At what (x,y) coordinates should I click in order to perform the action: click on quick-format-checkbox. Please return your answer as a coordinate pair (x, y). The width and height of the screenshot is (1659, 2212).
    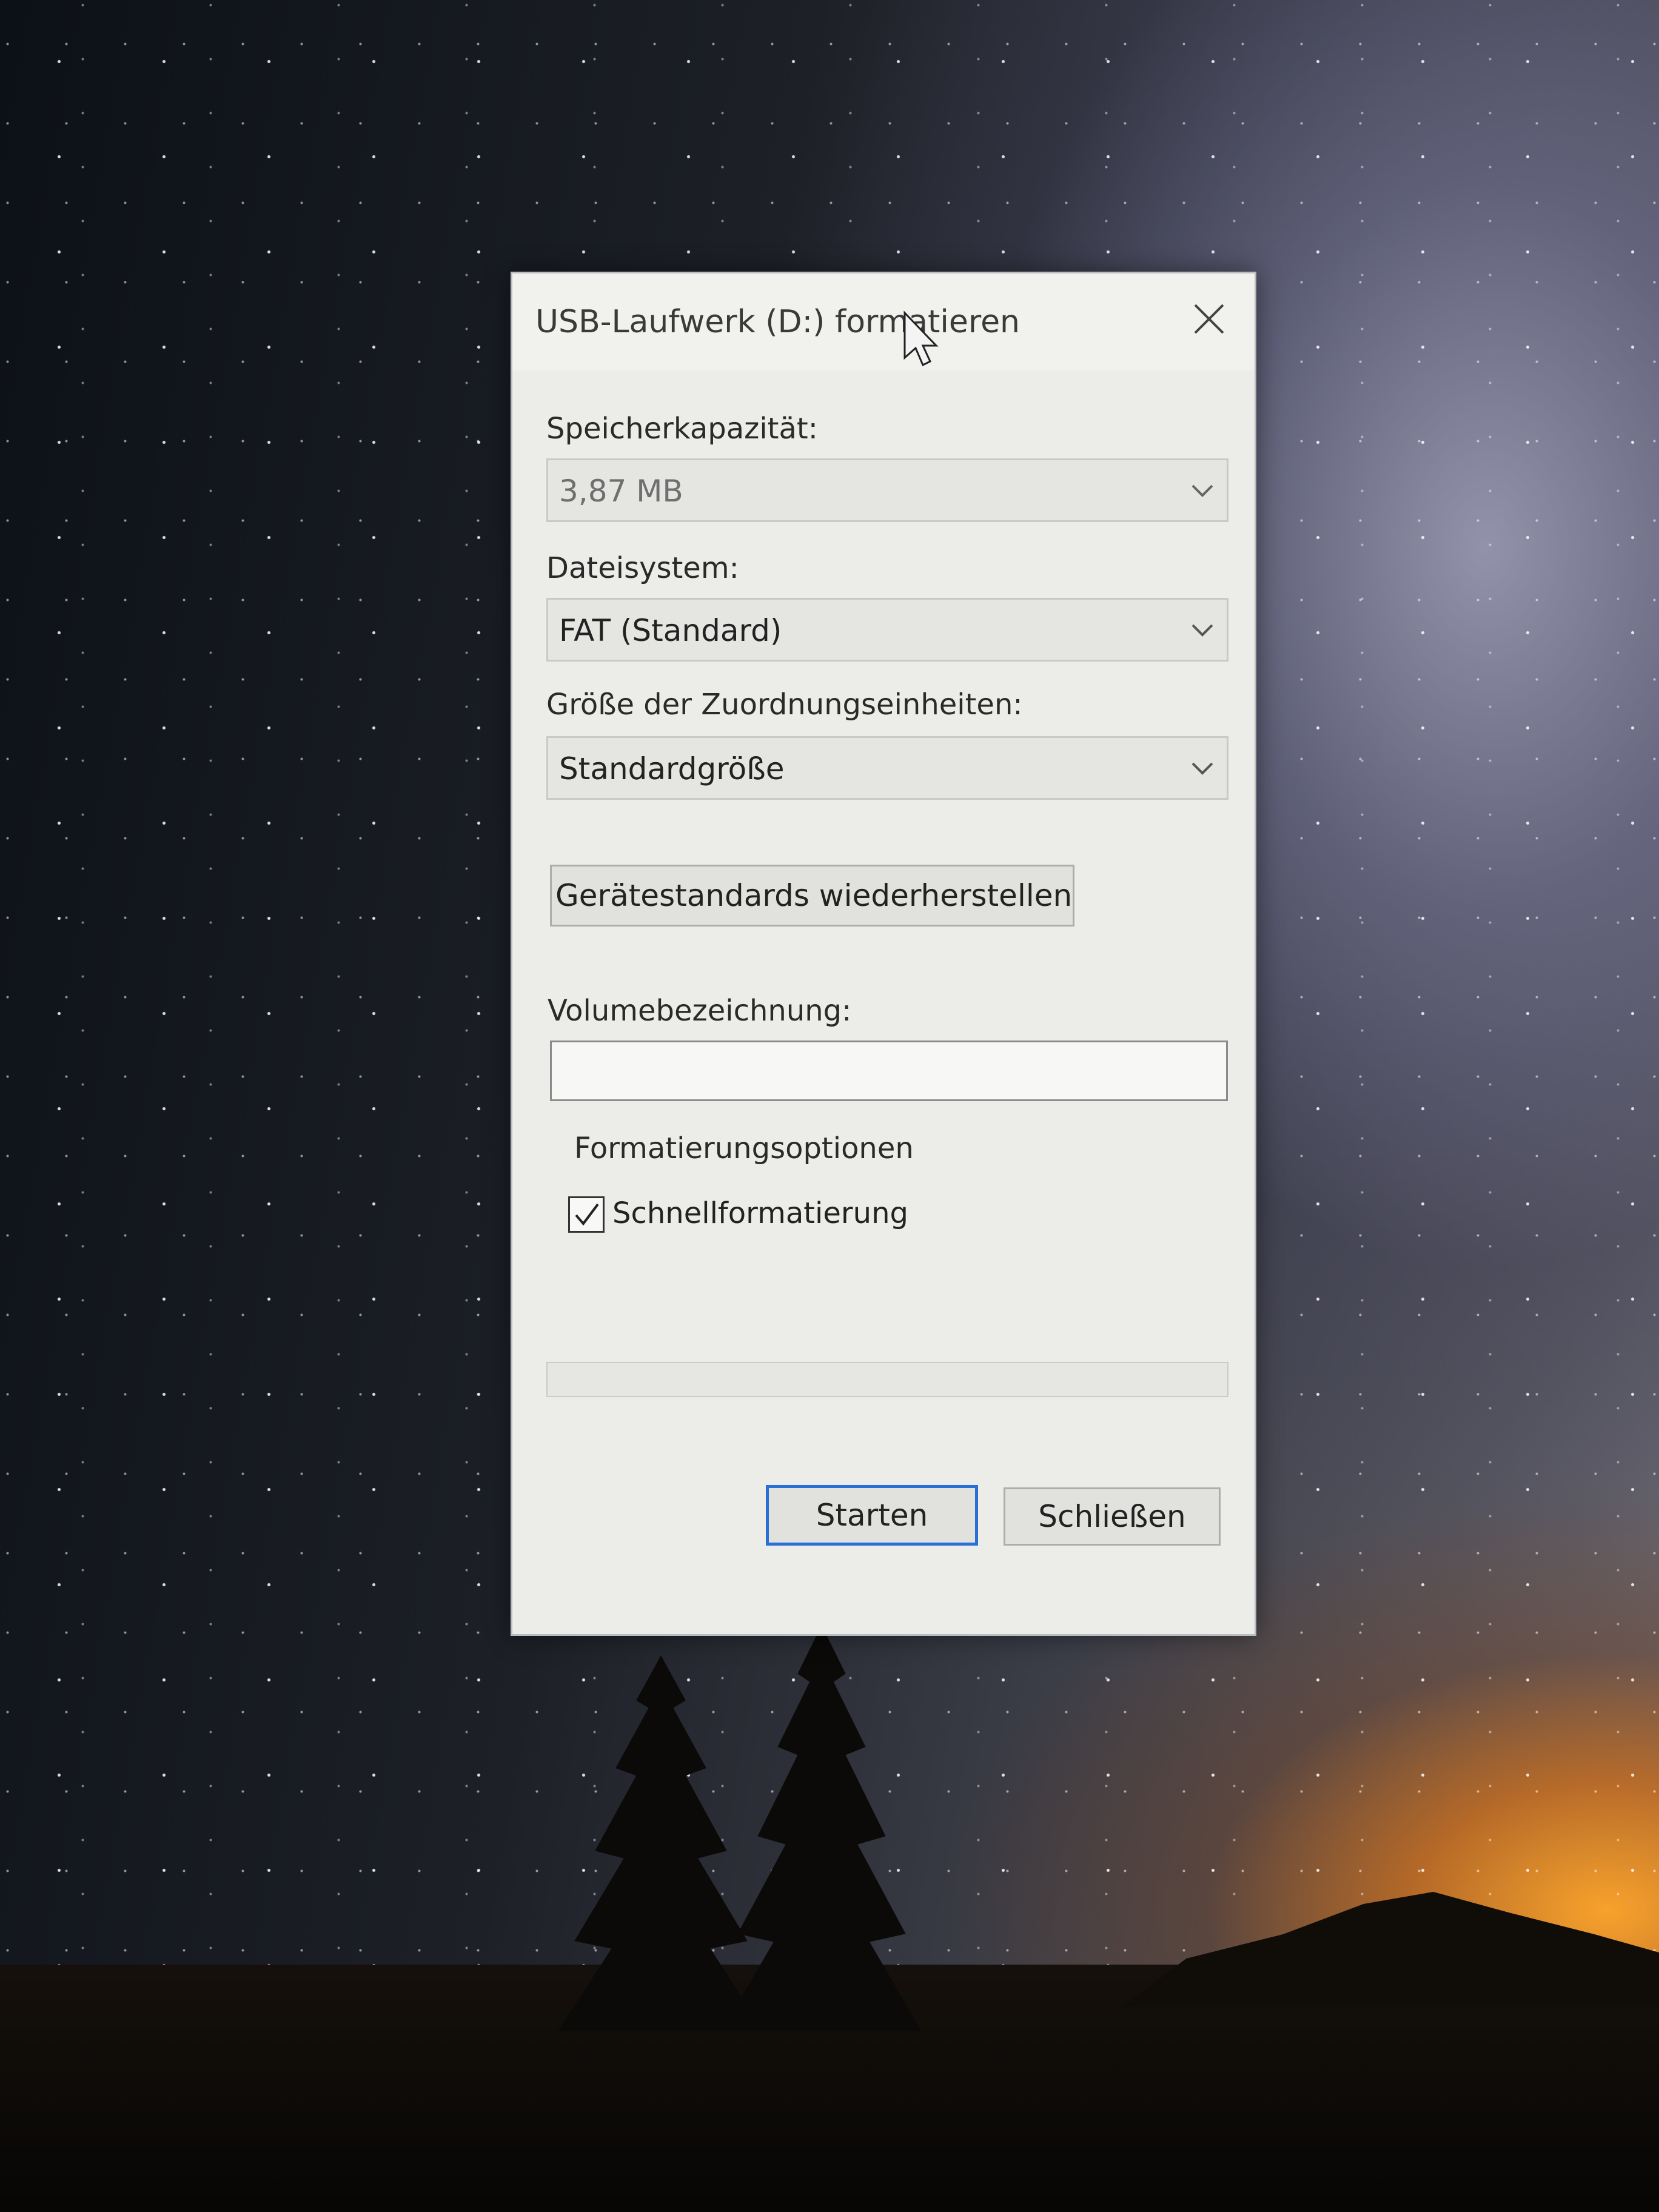
    Looking at the image, I should click on (586, 1214).